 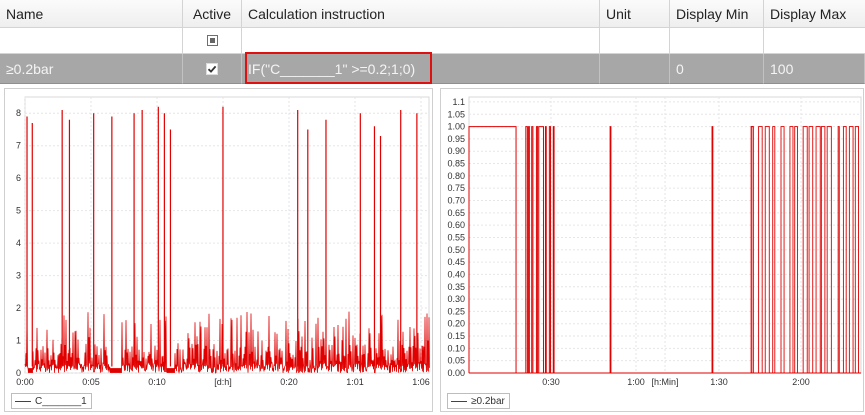 I want to click on y-tick-label: 4, so click(x=18, y=243).